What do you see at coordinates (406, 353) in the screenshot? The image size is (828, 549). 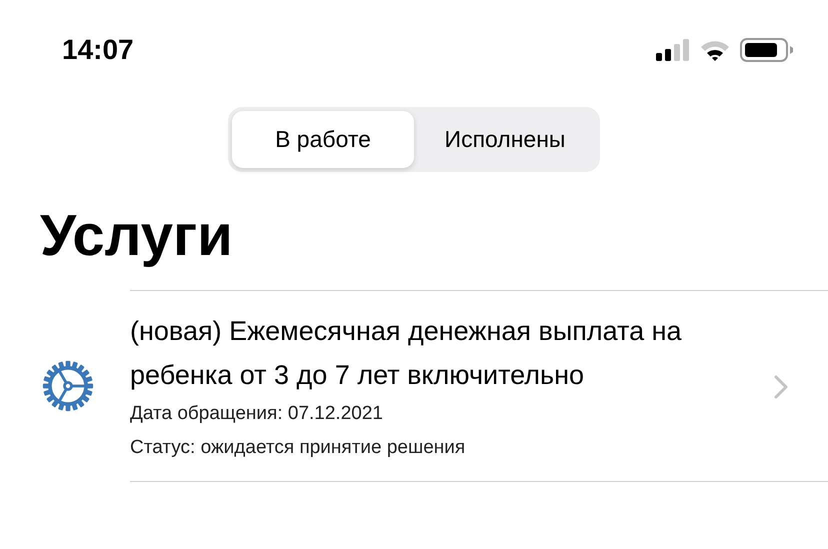 I see `service-name: (новая) Ежемесячная денежная выплата на ребенка от 3 до 7 лет включительно` at bounding box center [406, 353].